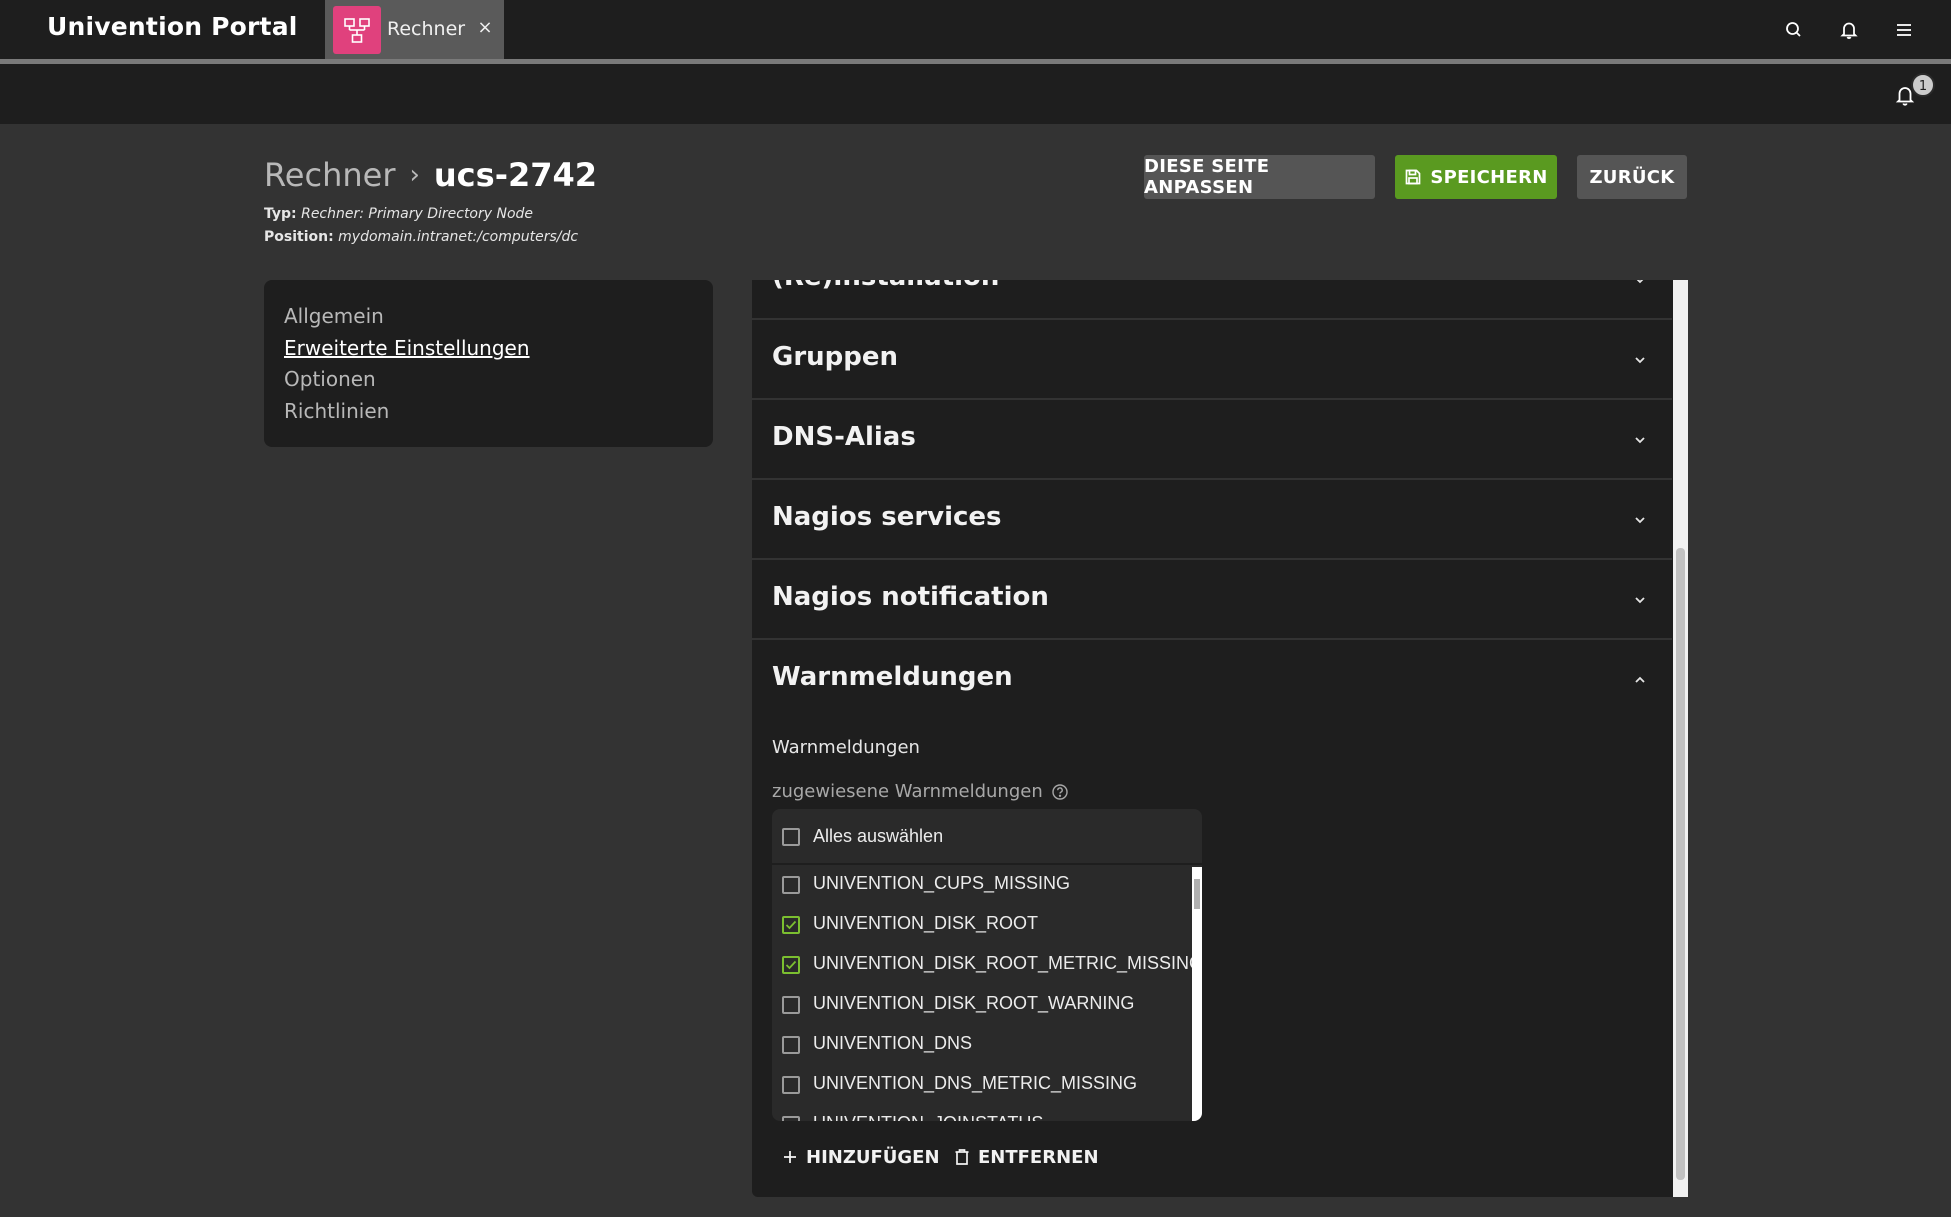  What do you see at coordinates (892, 677) in the screenshot?
I see `section-title: Warnmeldungen` at bounding box center [892, 677].